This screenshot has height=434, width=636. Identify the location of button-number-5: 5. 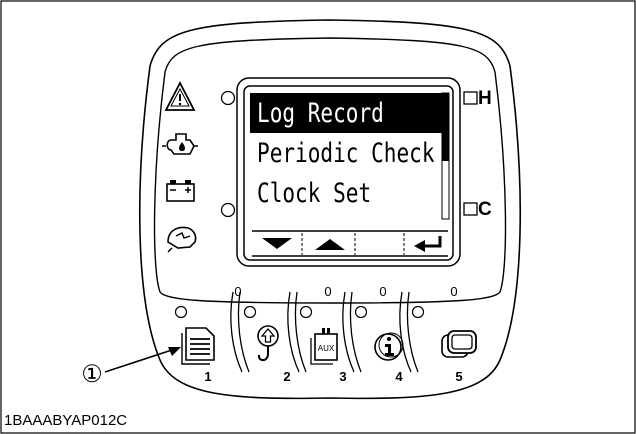
(459, 376).